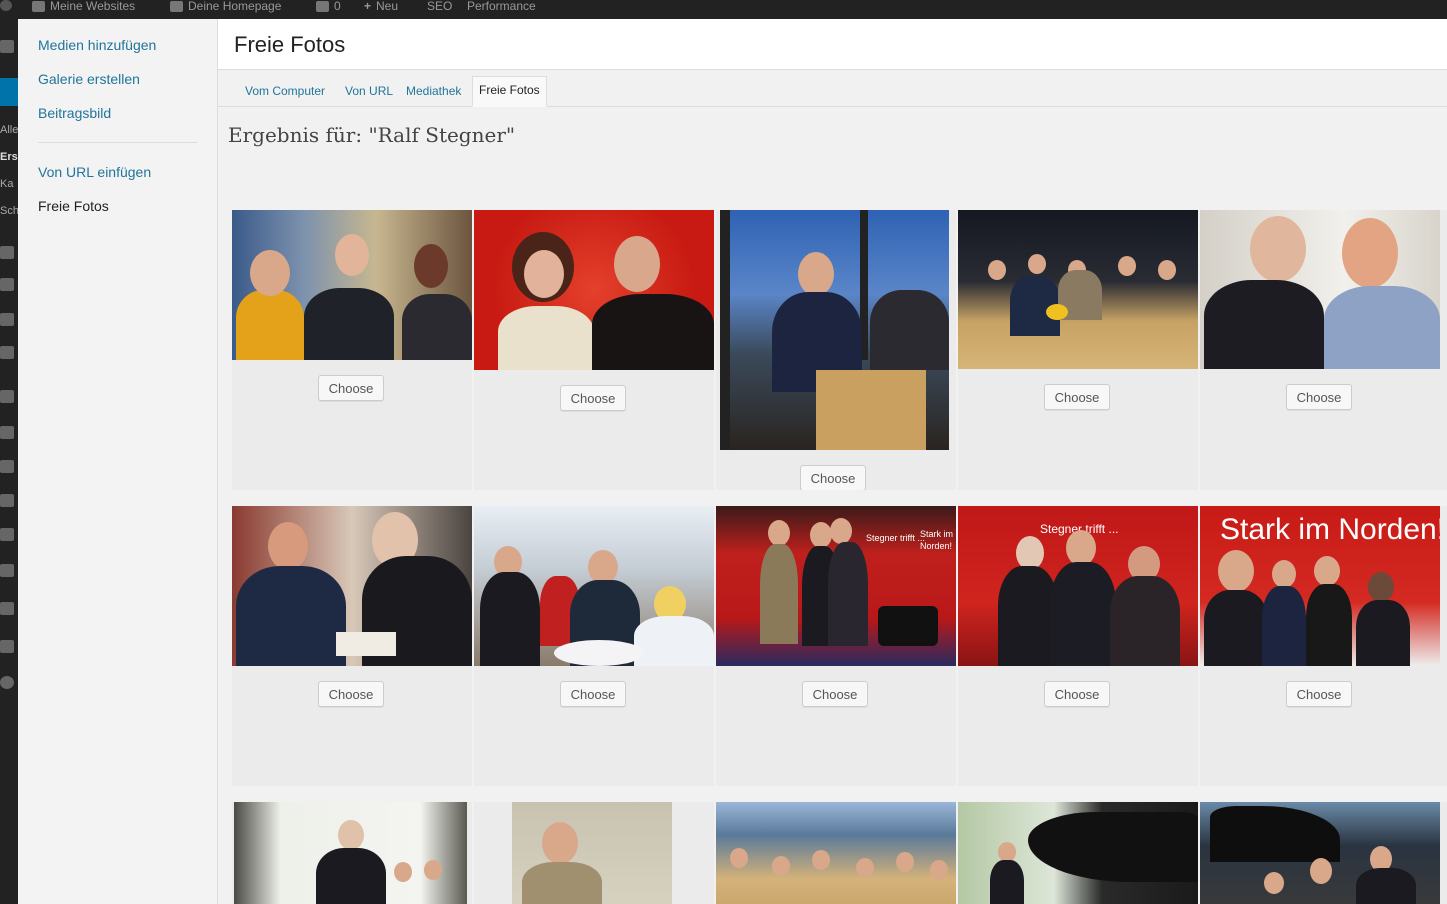  What do you see at coordinates (7, 396) in the screenshot?
I see `appearance-icon` at bounding box center [7, 396].